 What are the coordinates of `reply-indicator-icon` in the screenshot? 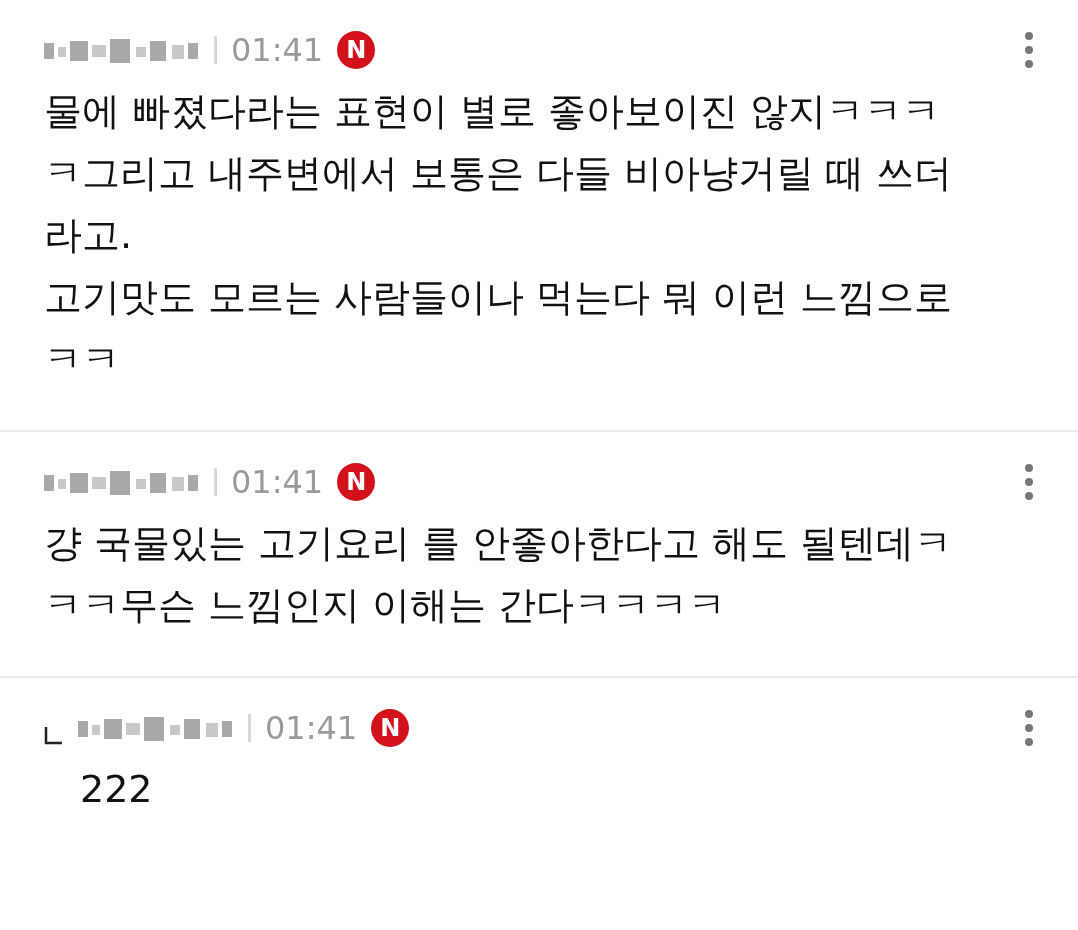 It's located at (54, 735).